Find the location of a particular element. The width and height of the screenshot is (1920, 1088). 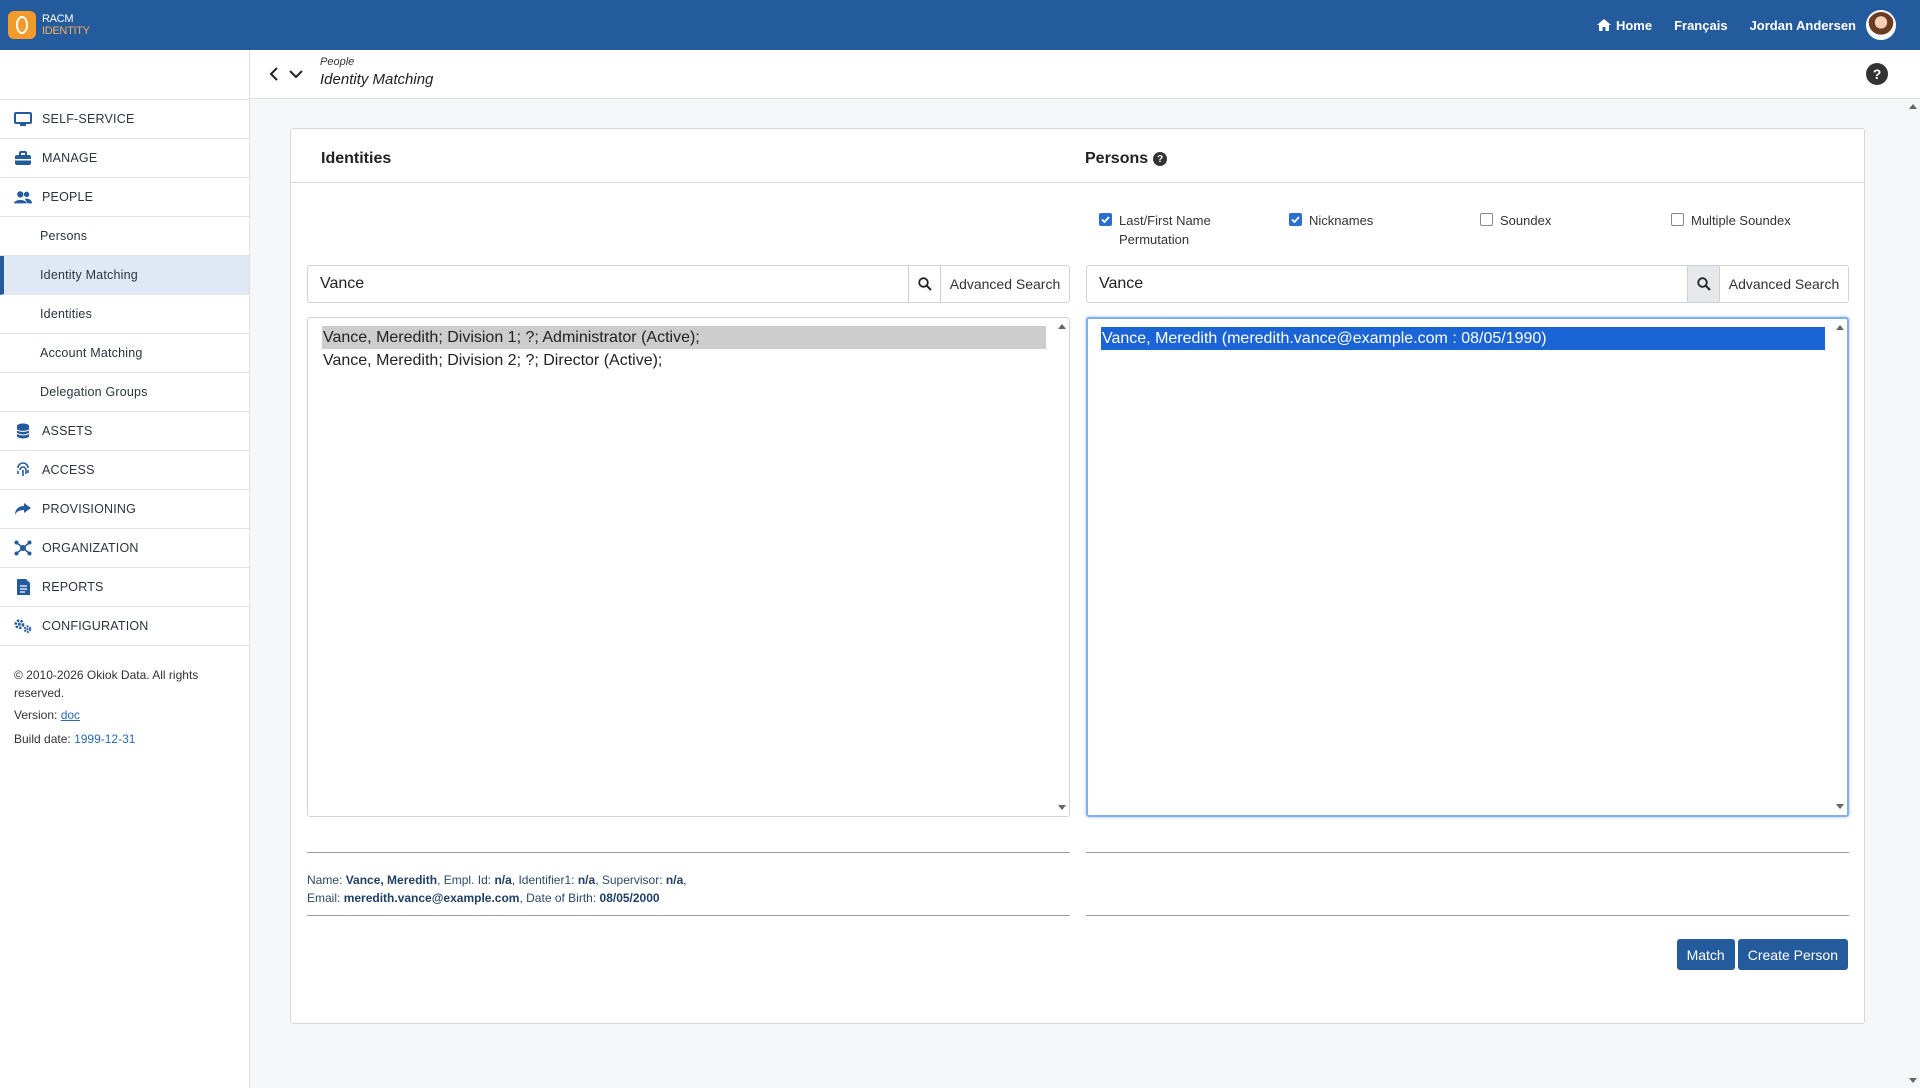

home-link: Home is located at coordinates (1624, 25).